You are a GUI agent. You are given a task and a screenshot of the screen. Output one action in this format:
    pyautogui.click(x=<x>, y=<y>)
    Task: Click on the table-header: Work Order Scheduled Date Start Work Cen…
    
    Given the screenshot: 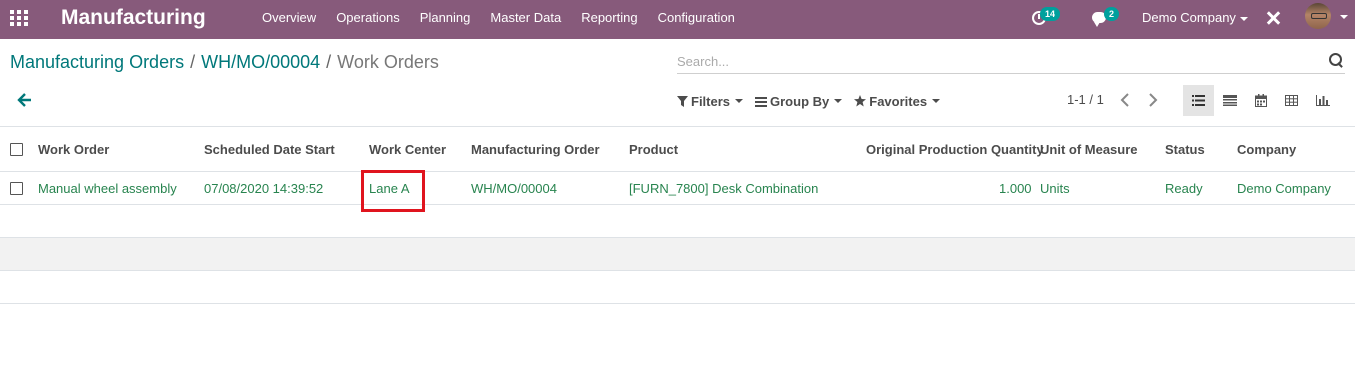 What is the action you would take?
    pyautogui.click(x=677, y=149)
    